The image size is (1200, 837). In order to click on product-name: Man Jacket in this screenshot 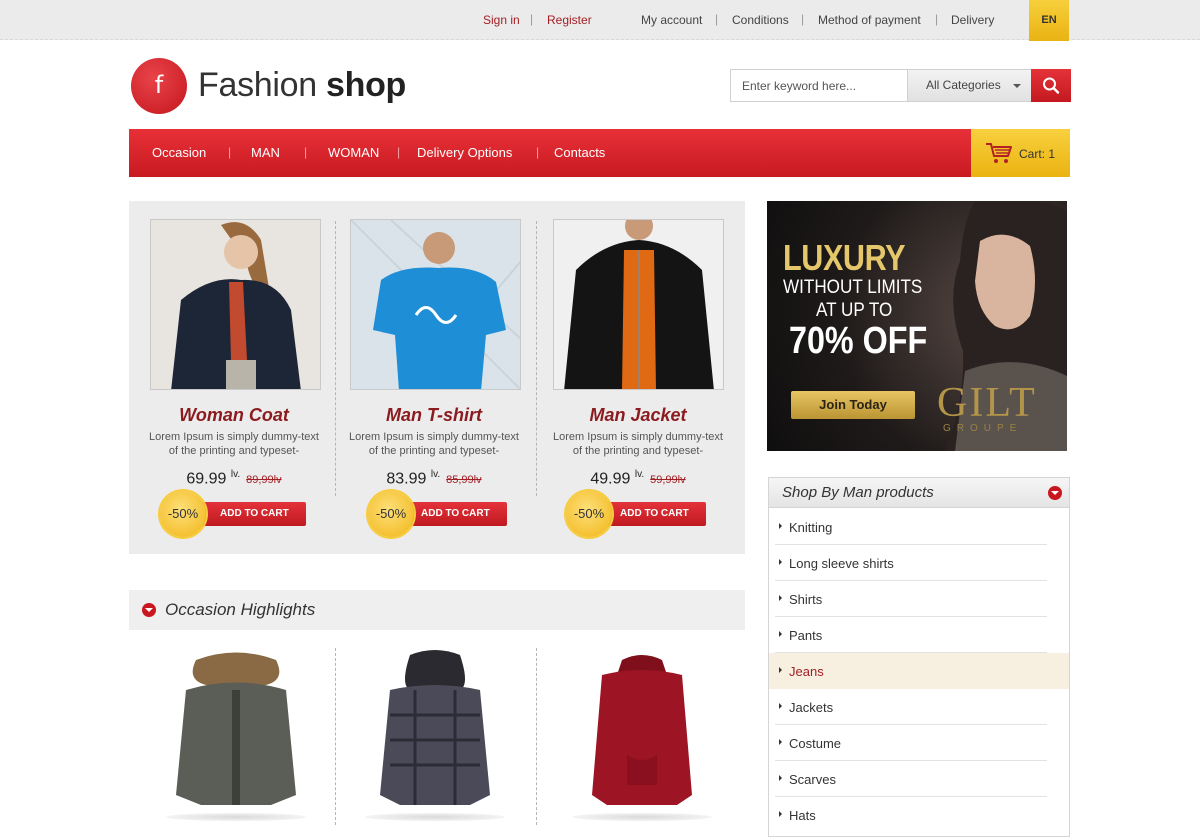, I will do `click(638, 415)`.